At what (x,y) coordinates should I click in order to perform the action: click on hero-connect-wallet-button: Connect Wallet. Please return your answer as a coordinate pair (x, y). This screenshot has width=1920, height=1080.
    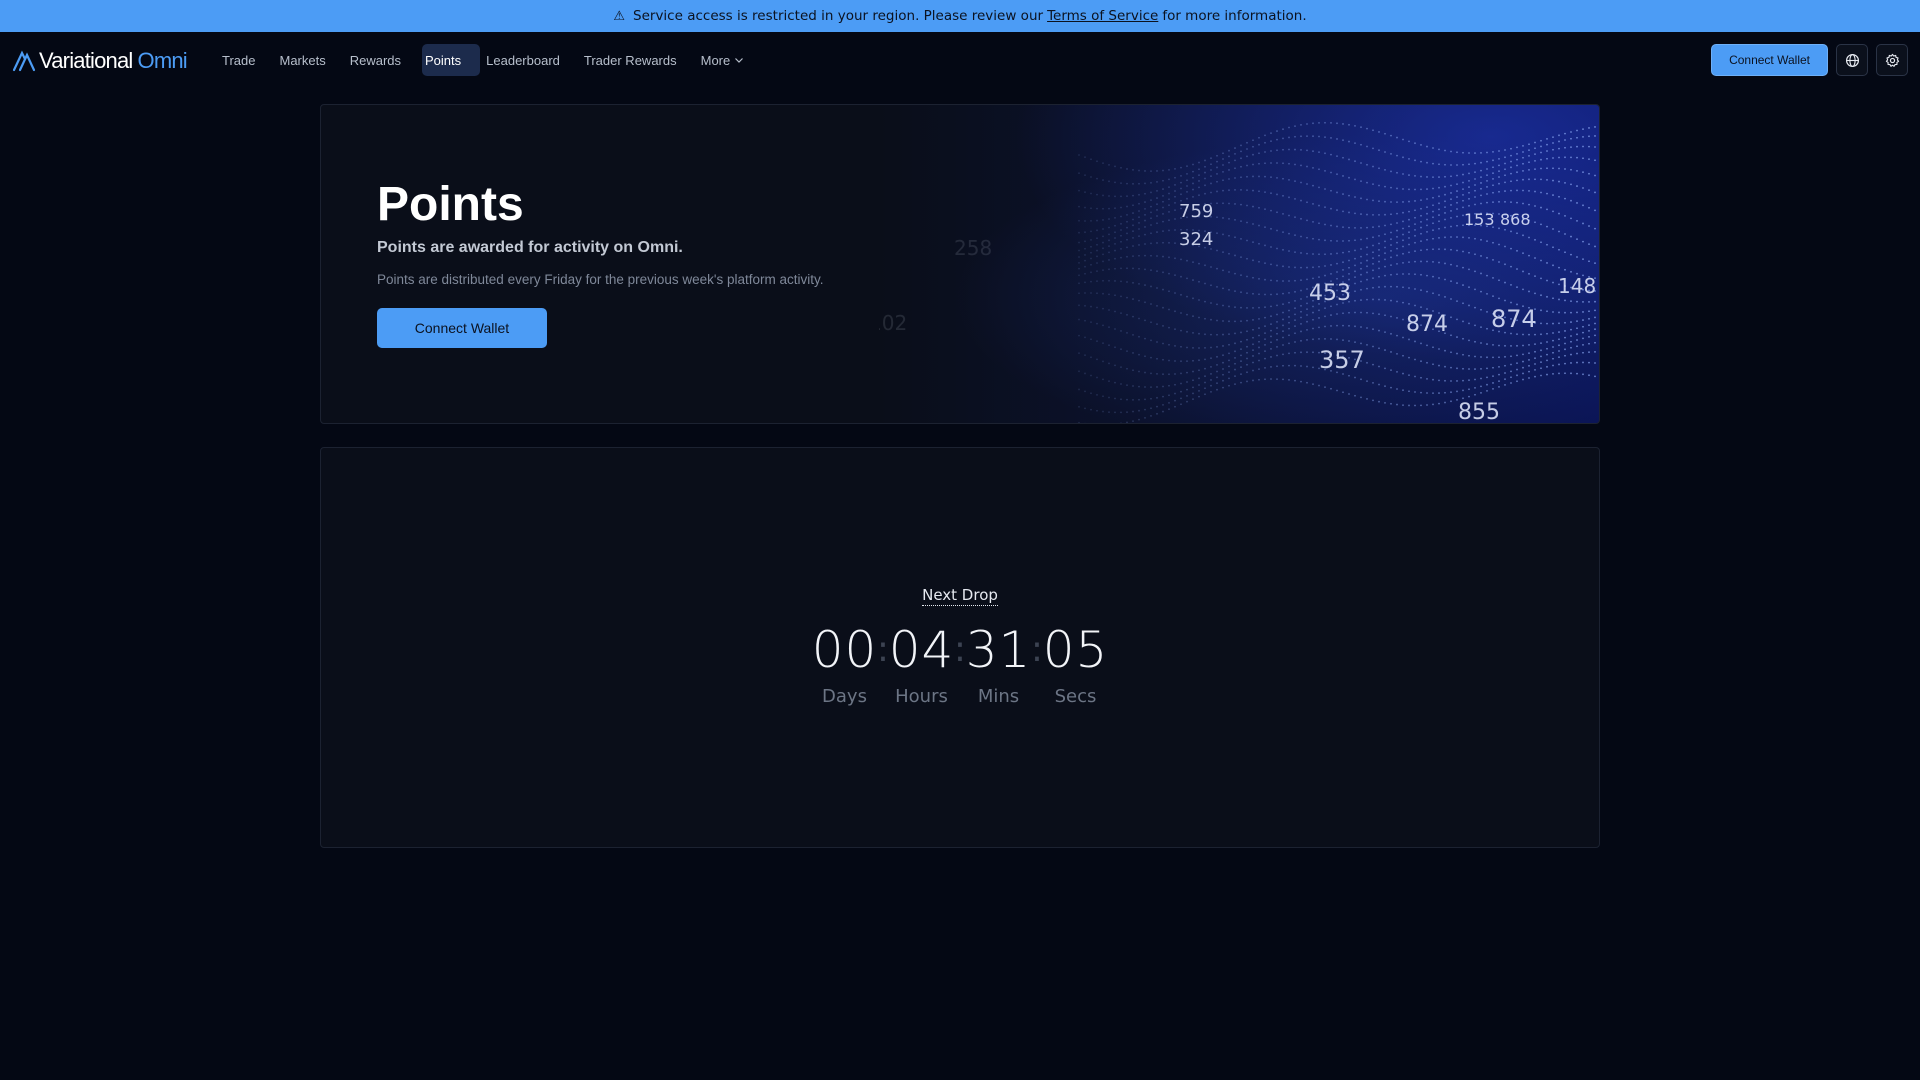
    Looking at the image, I should click on (462, 328).